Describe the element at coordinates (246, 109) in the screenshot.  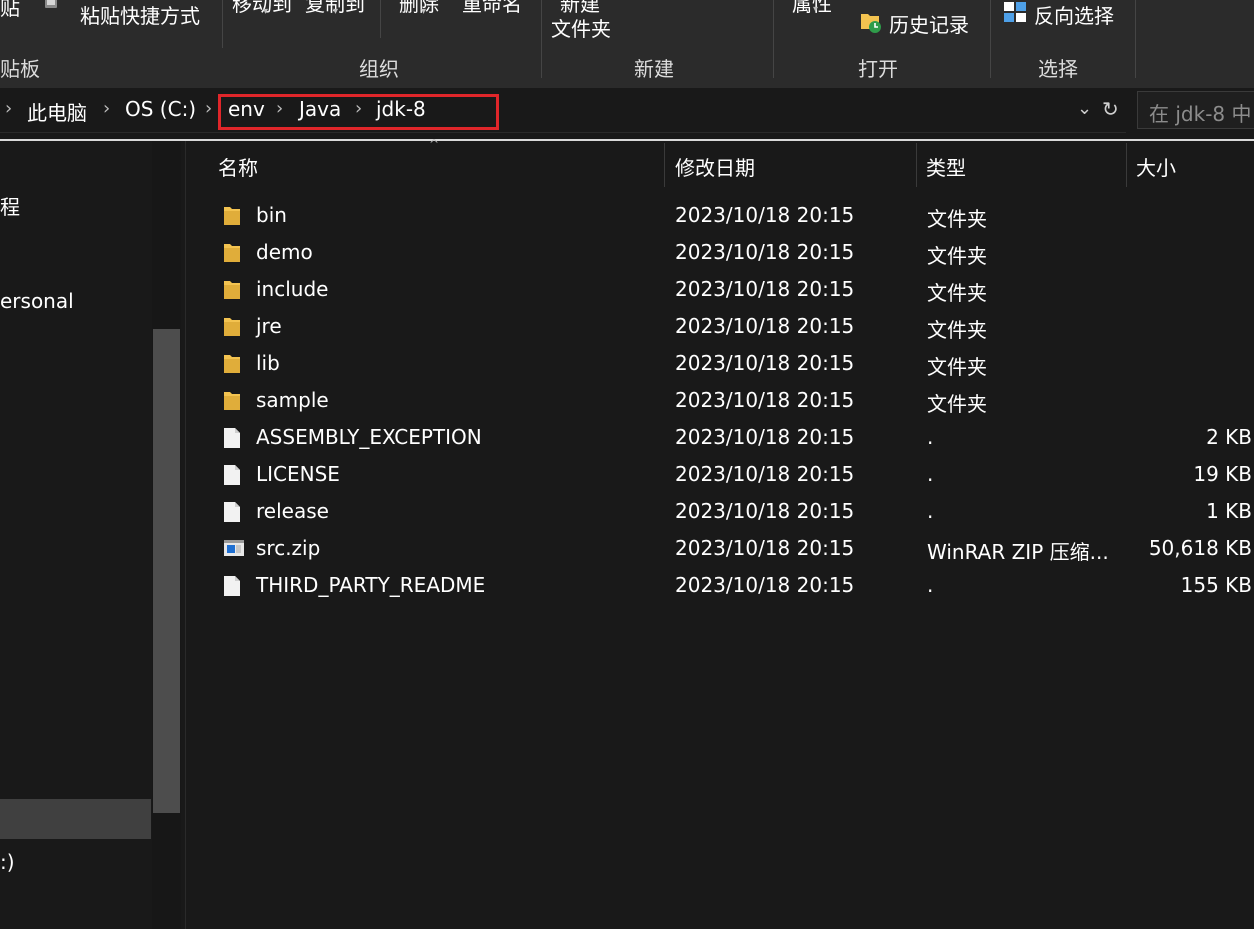
I see `breadcrumb-env: env` at that location.